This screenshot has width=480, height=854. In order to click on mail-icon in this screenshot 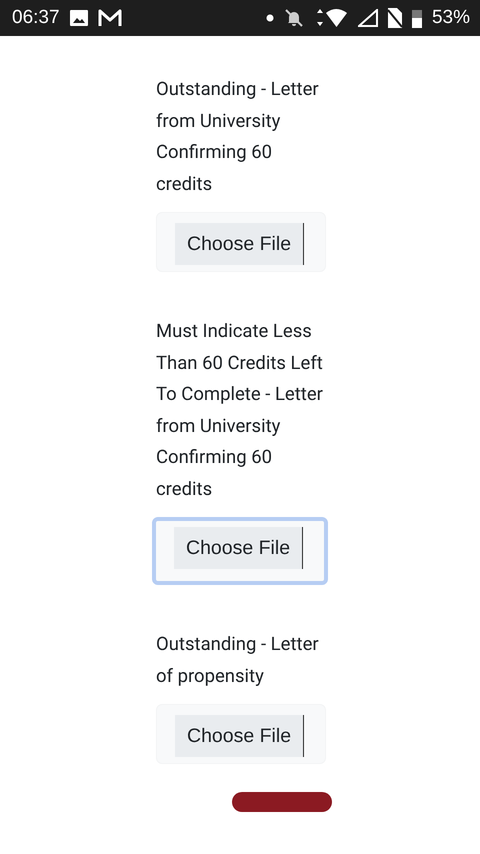, I will do `click(110, 18)`.